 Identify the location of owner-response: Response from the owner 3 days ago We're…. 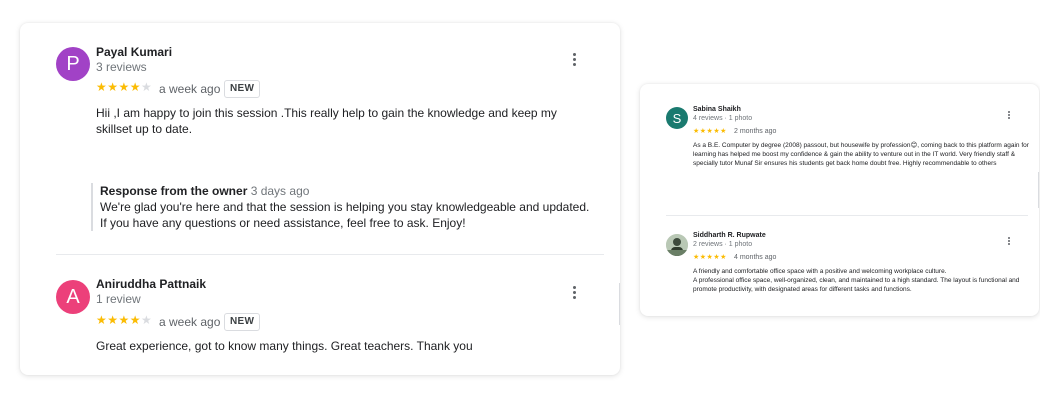
(340, 207).